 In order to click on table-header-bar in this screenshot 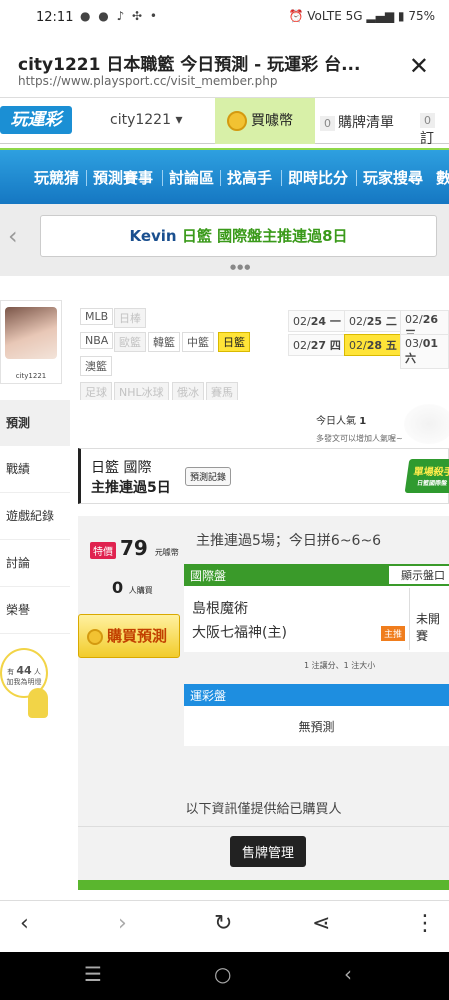, I will do `click(263, 885)`.